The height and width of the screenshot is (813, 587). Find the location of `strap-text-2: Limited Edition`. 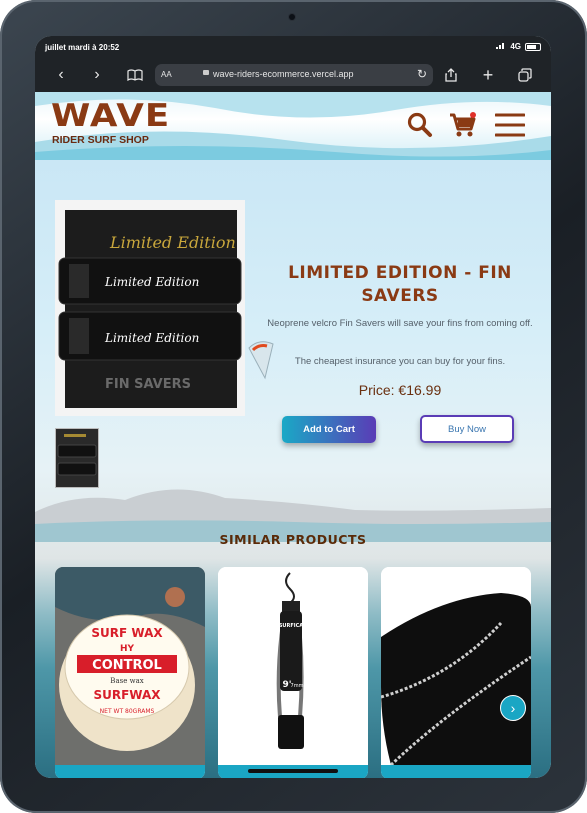

strap-text-2: Limited Edition is located at coordinates (151, 338).